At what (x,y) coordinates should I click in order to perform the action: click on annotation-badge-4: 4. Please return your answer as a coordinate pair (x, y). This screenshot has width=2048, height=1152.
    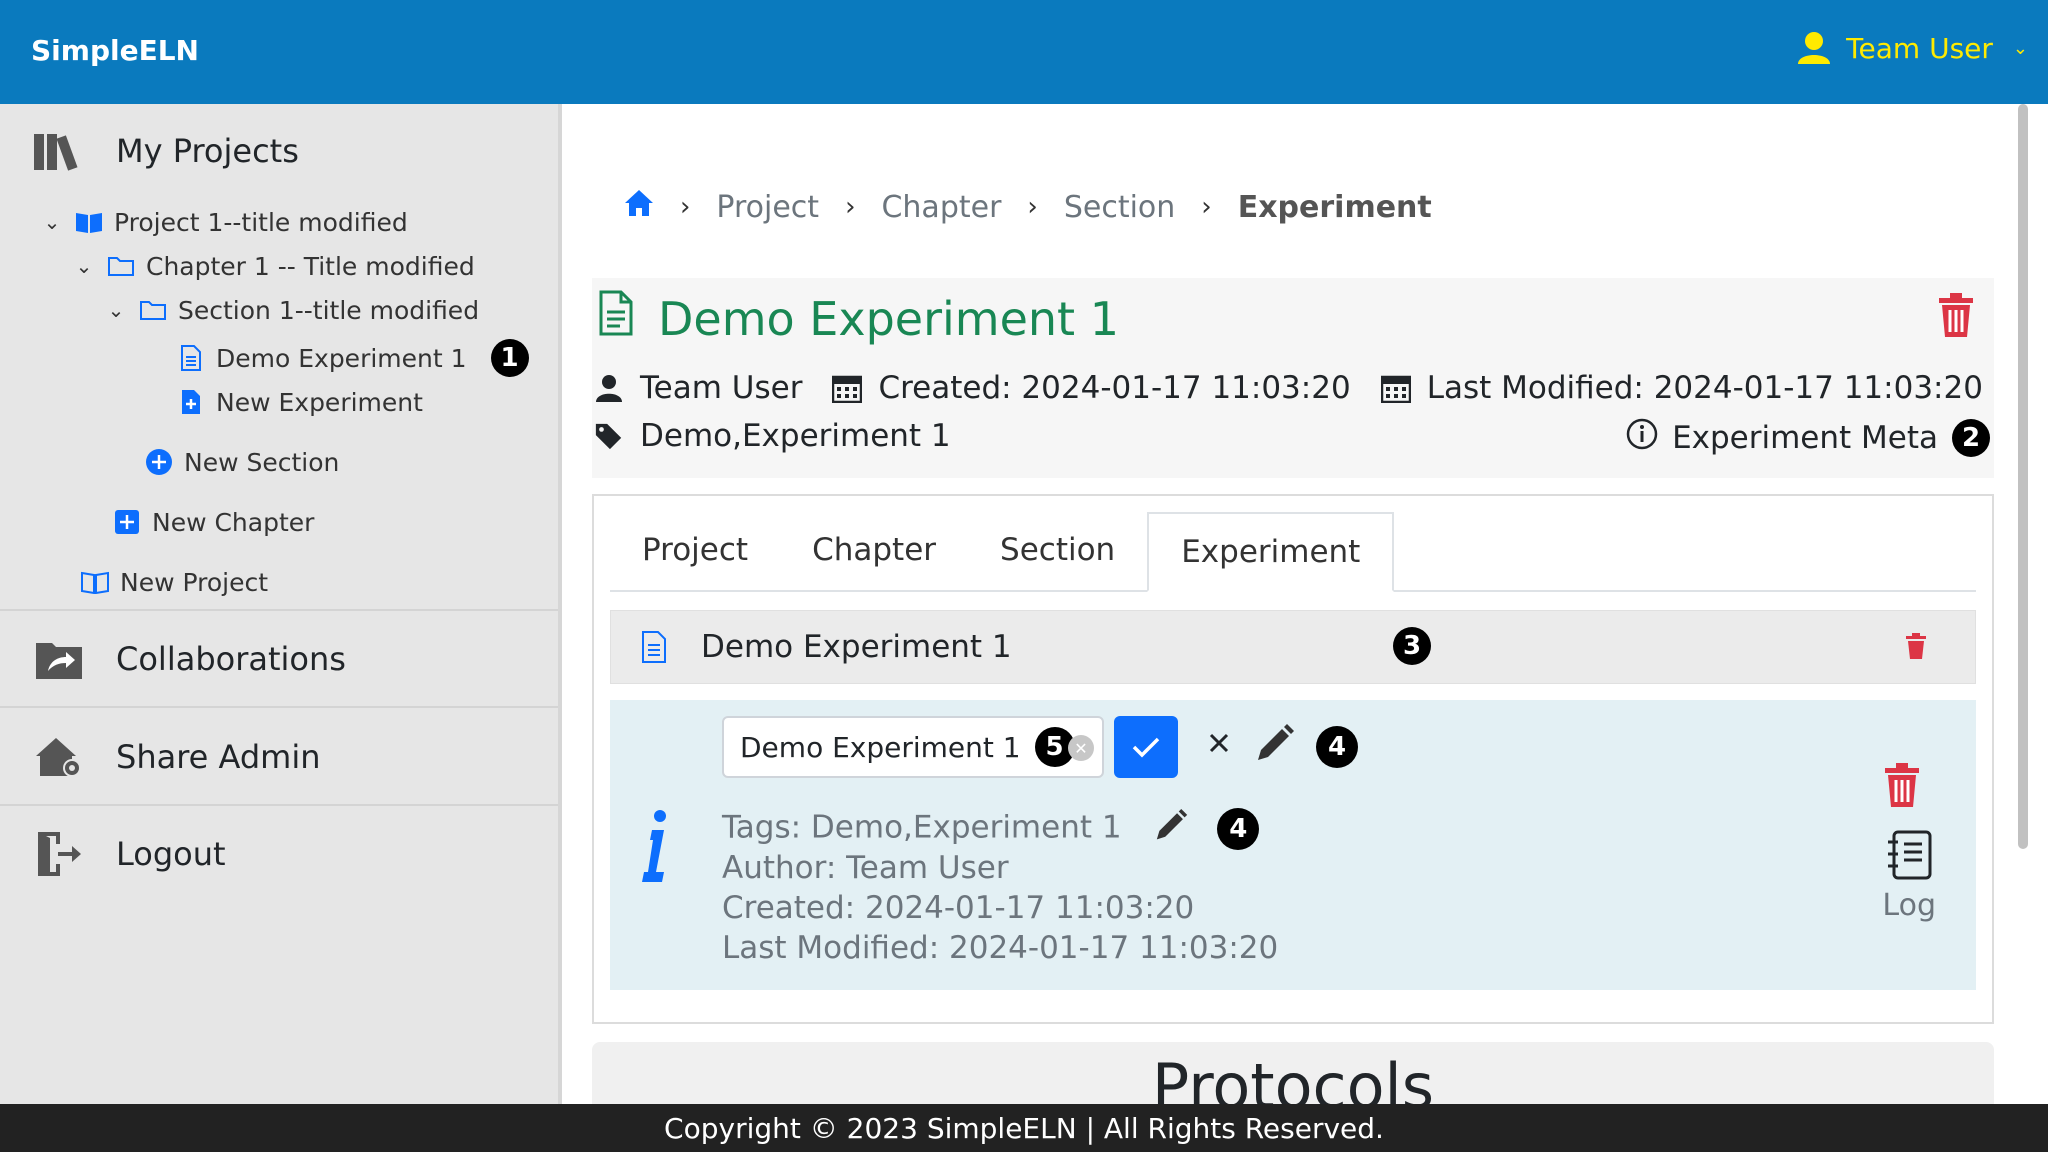
    Looking at the image, I should click on (1337, 747).